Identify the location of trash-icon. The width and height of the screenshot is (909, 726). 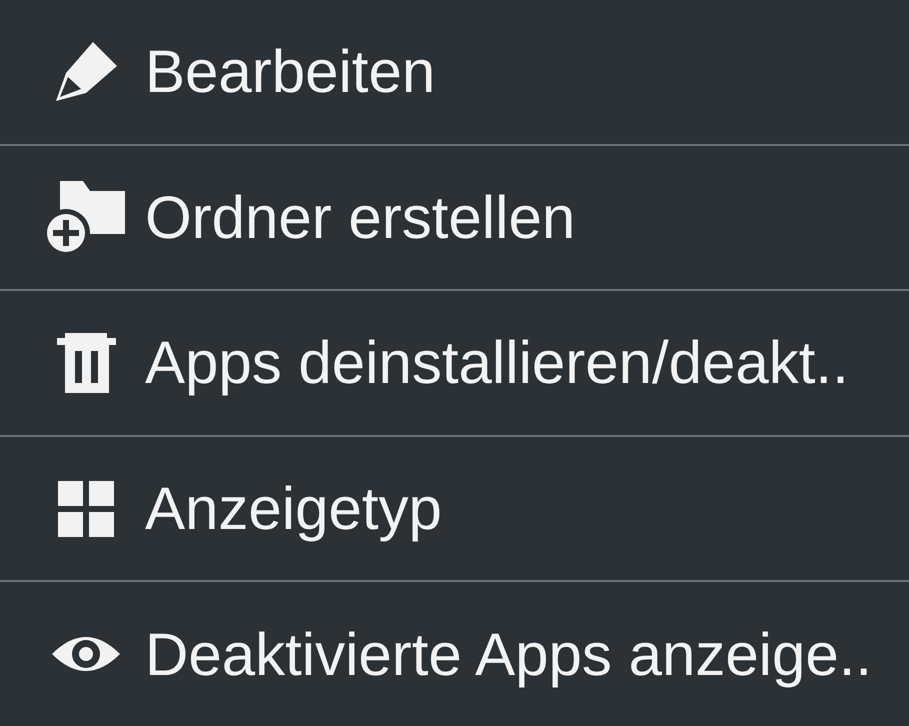
(86, 362).